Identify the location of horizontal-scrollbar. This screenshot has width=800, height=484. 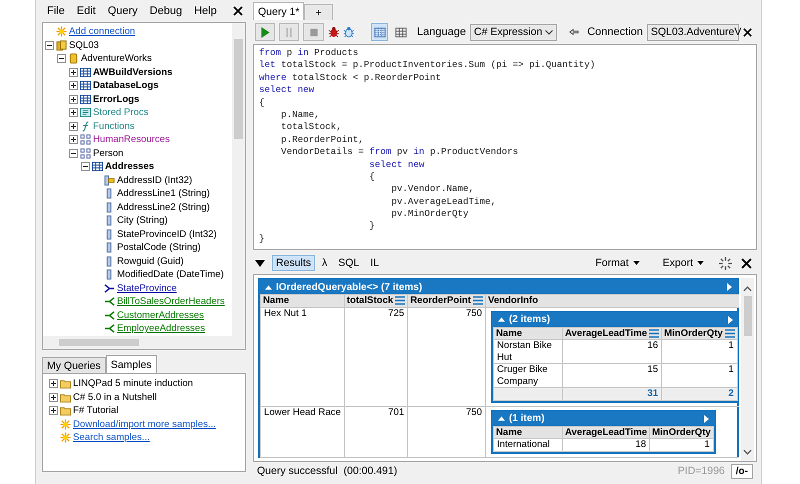
(144, 342).